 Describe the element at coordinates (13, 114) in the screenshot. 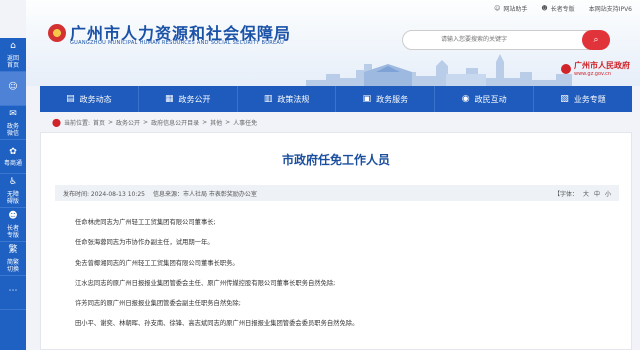

I see `wechat-icon: ✉` at that location.